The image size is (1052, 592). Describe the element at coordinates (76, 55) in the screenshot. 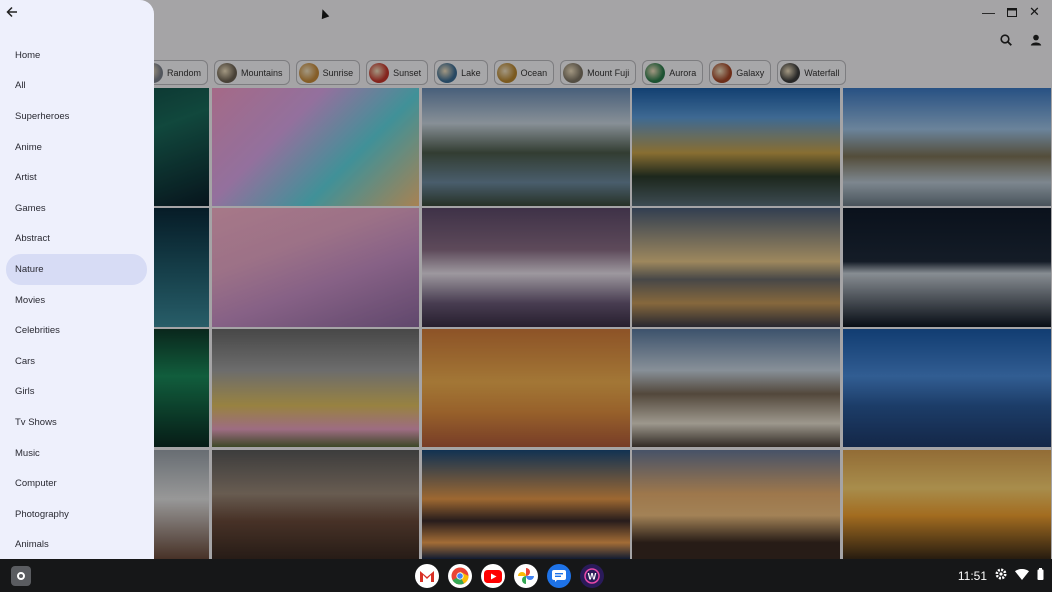

I see `nav-item-home: Home` at that location.